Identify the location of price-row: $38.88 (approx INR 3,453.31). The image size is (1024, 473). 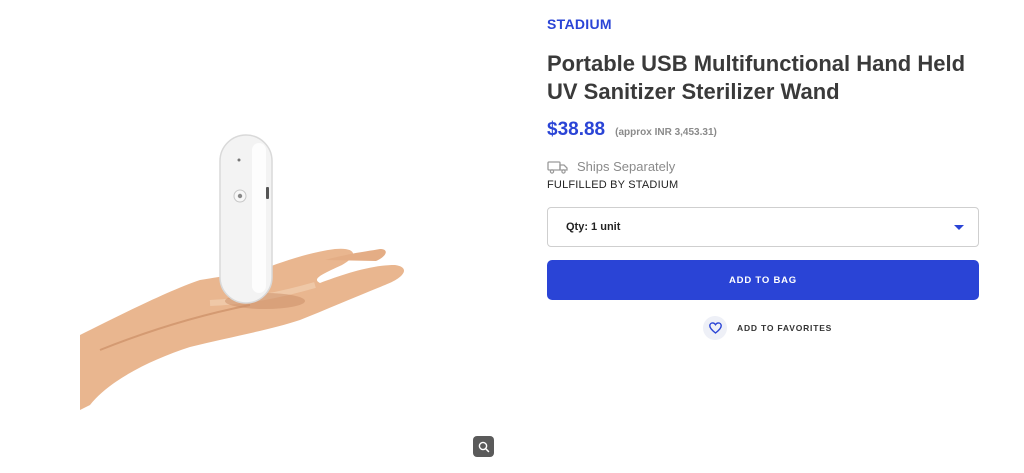
(632, 130).